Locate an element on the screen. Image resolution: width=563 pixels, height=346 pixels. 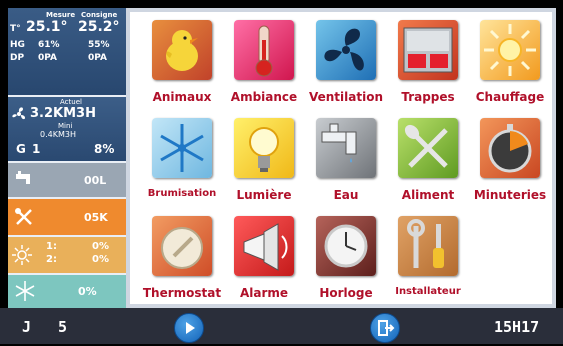
tile-brumisation: Brumisation is located at coordinates (177, 164).